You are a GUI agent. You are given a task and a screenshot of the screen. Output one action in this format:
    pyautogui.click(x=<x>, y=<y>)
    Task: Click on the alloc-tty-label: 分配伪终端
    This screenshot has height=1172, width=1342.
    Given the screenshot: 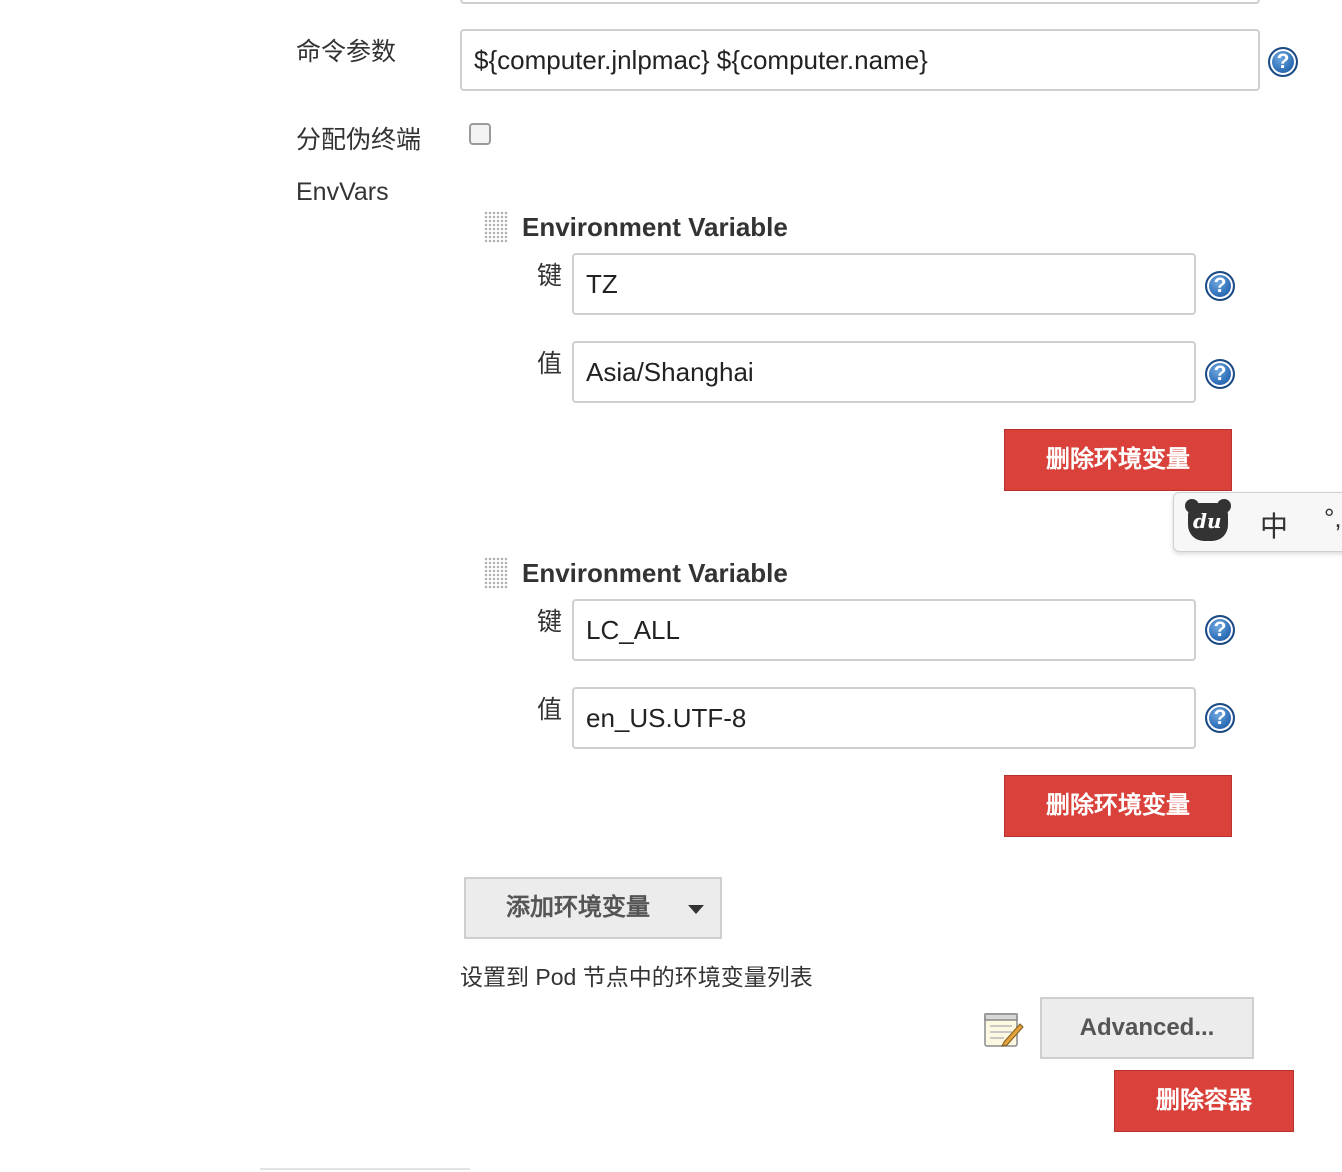 What is the action you would take?
    pyautogui.click(x=359, y=140)
    